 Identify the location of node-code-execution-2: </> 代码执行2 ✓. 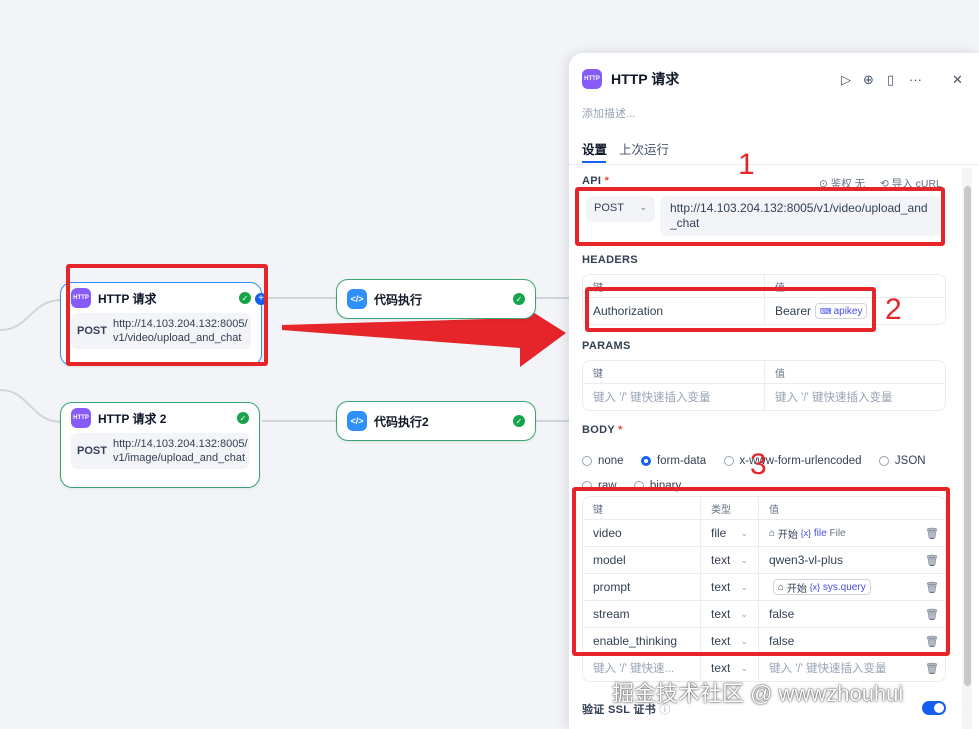
(436, 421).